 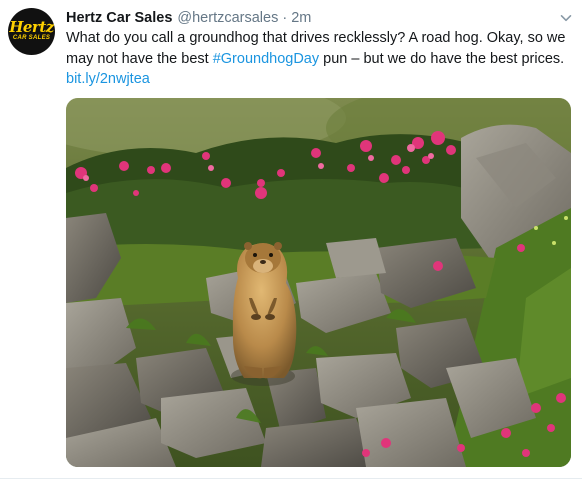 I want to click on timestamp: 2m, so click(x=301, y=18).